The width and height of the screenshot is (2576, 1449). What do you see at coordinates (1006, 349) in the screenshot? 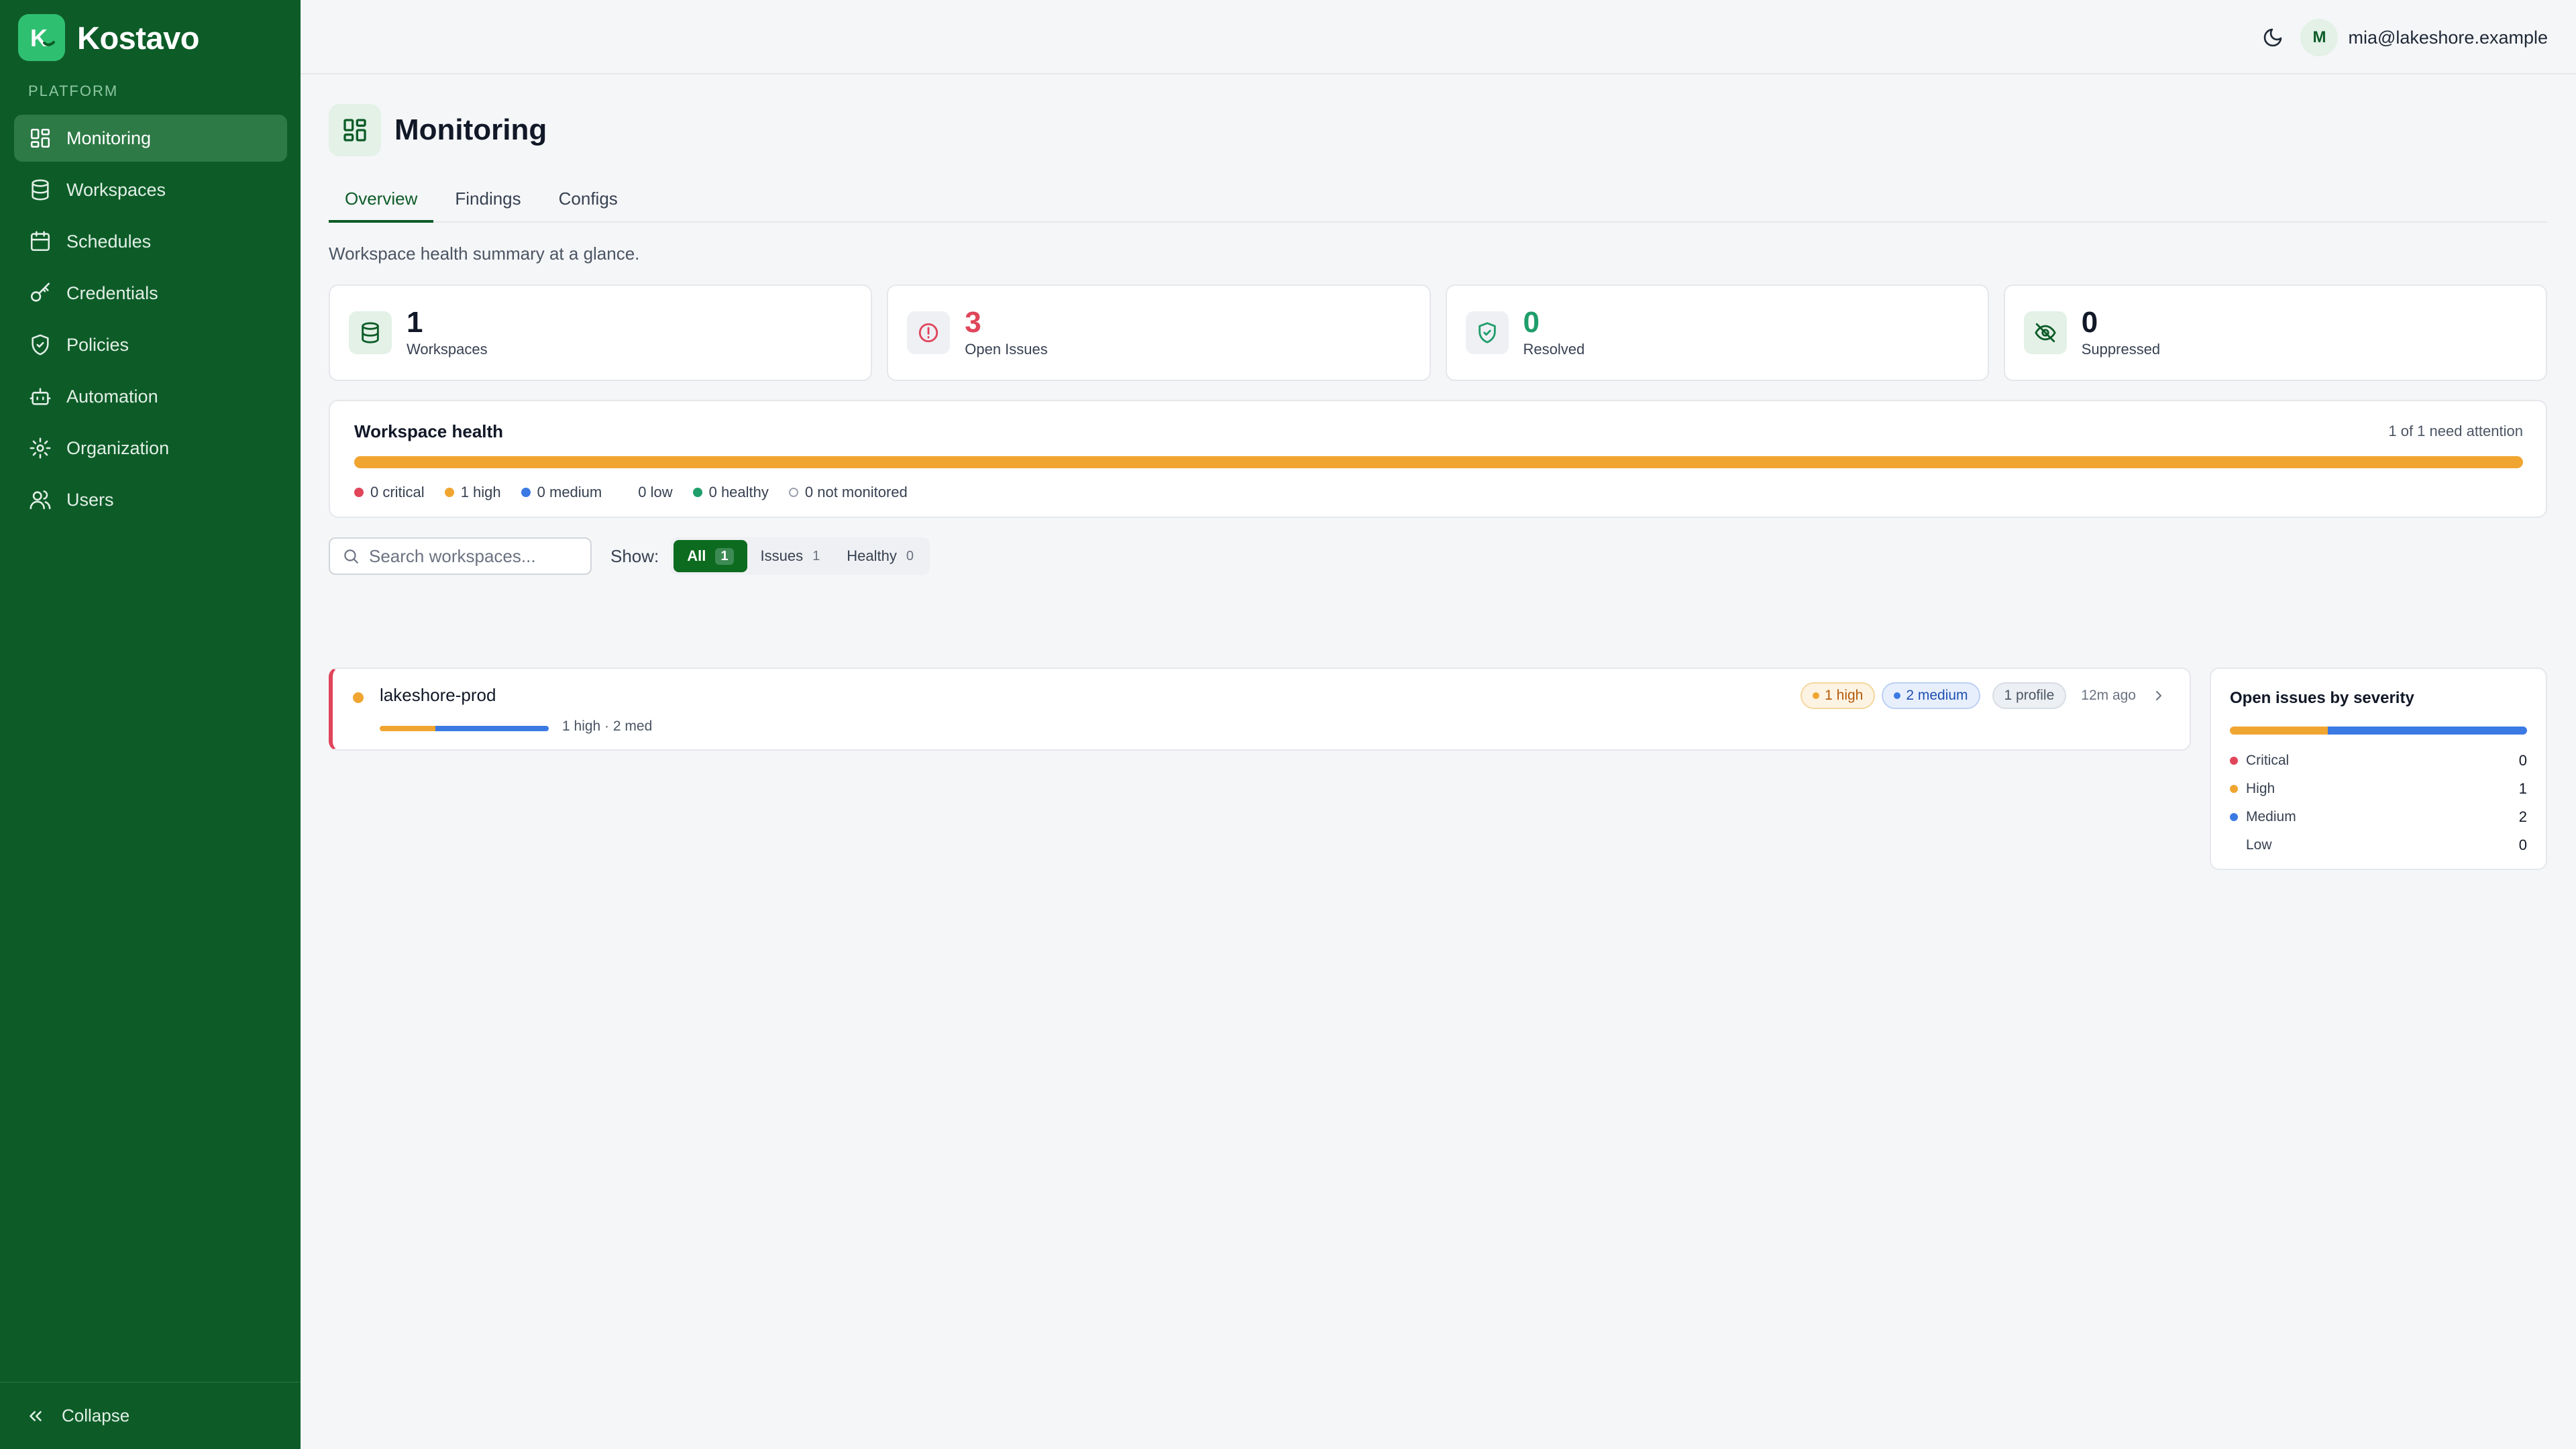
I see `stat-label: Open Issues` at bounding box center [1006, 349].